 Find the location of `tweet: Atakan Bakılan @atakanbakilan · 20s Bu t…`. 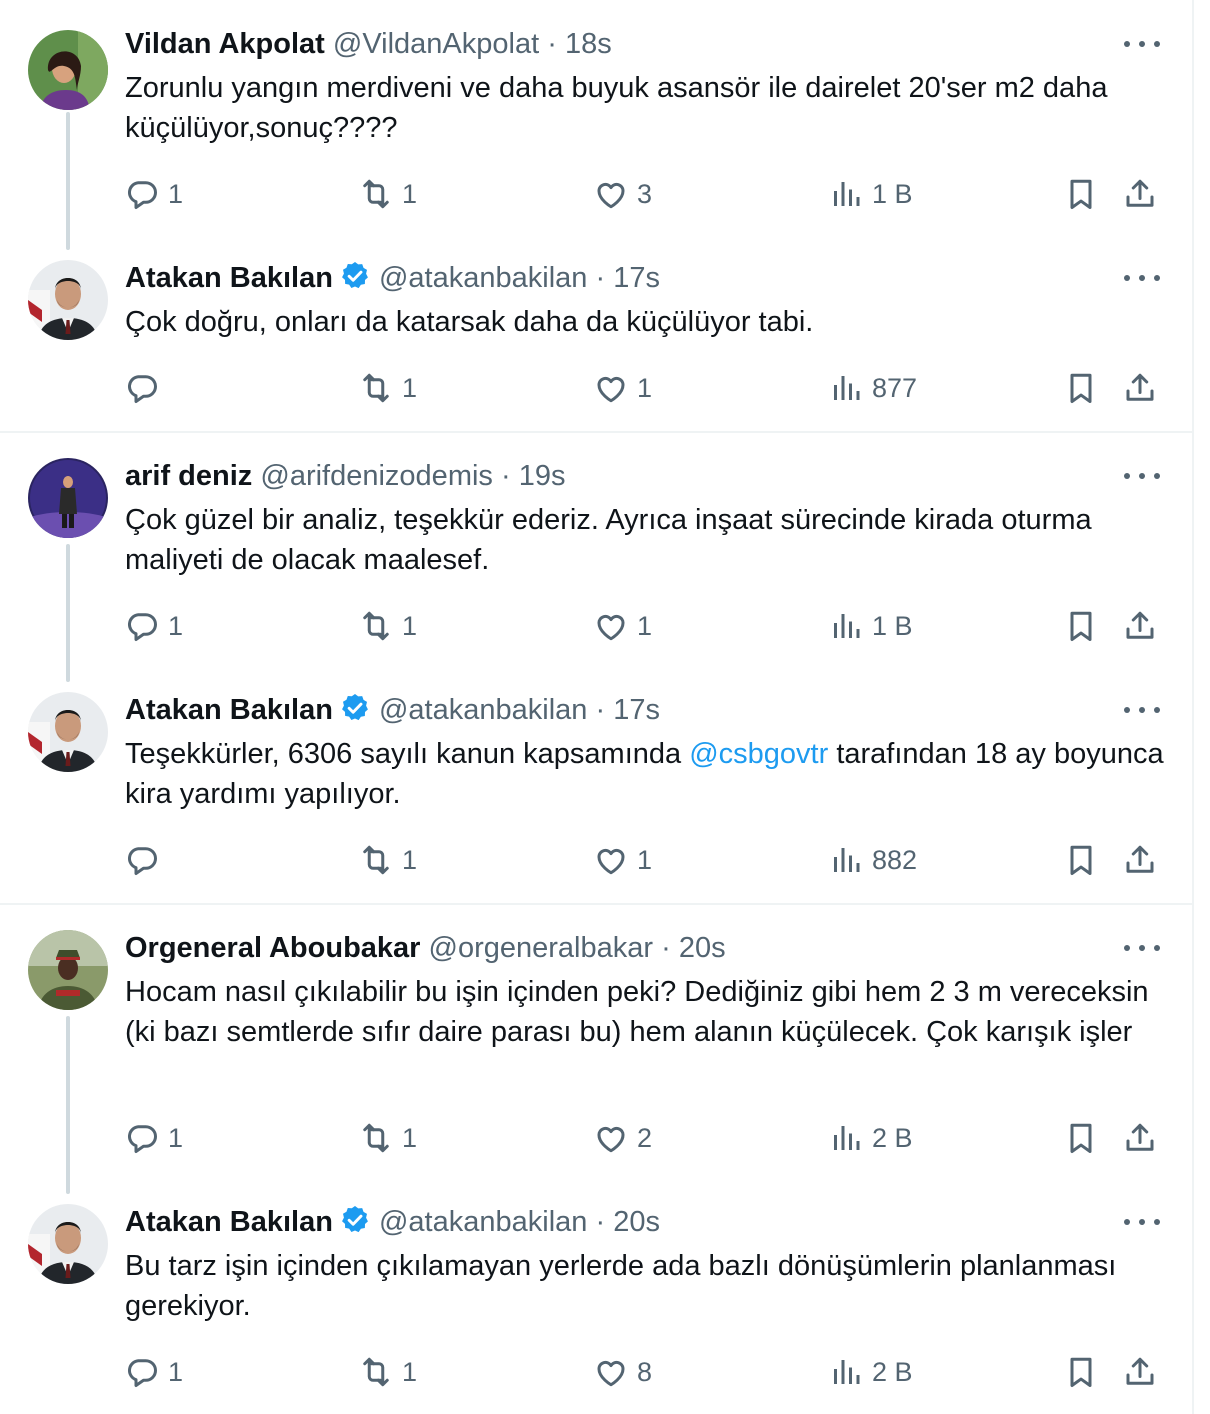

tweet: Atakan Bakılan @atakanbakilan · 20s Bu t… is located at coordinates (596, 1302).